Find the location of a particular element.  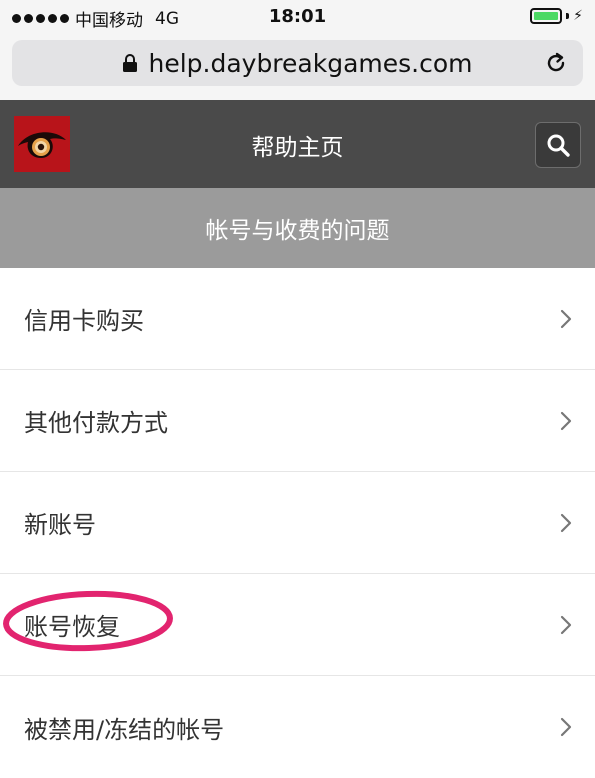

address-bar: help.daybreakgames.com is located at coordinates (297, 63).